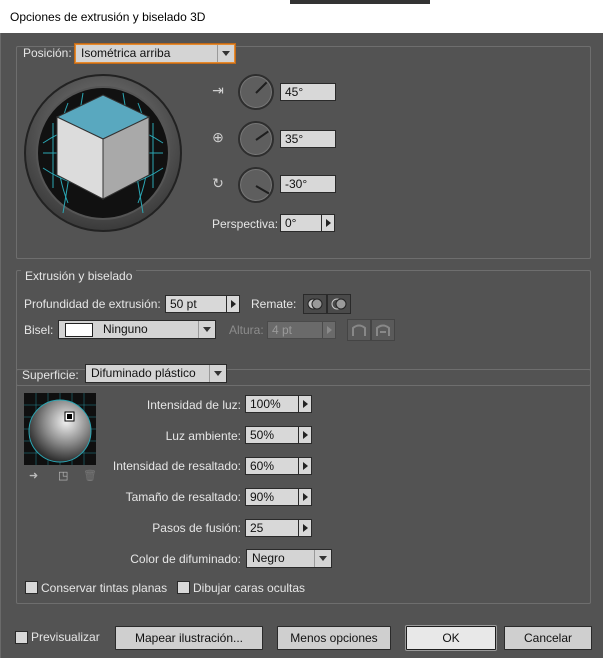 The width and height of the screenshot is (603, 658). Describe the element at coordinates (103, 153) in the screenshot. I see `rotation-track-cube` at that location.